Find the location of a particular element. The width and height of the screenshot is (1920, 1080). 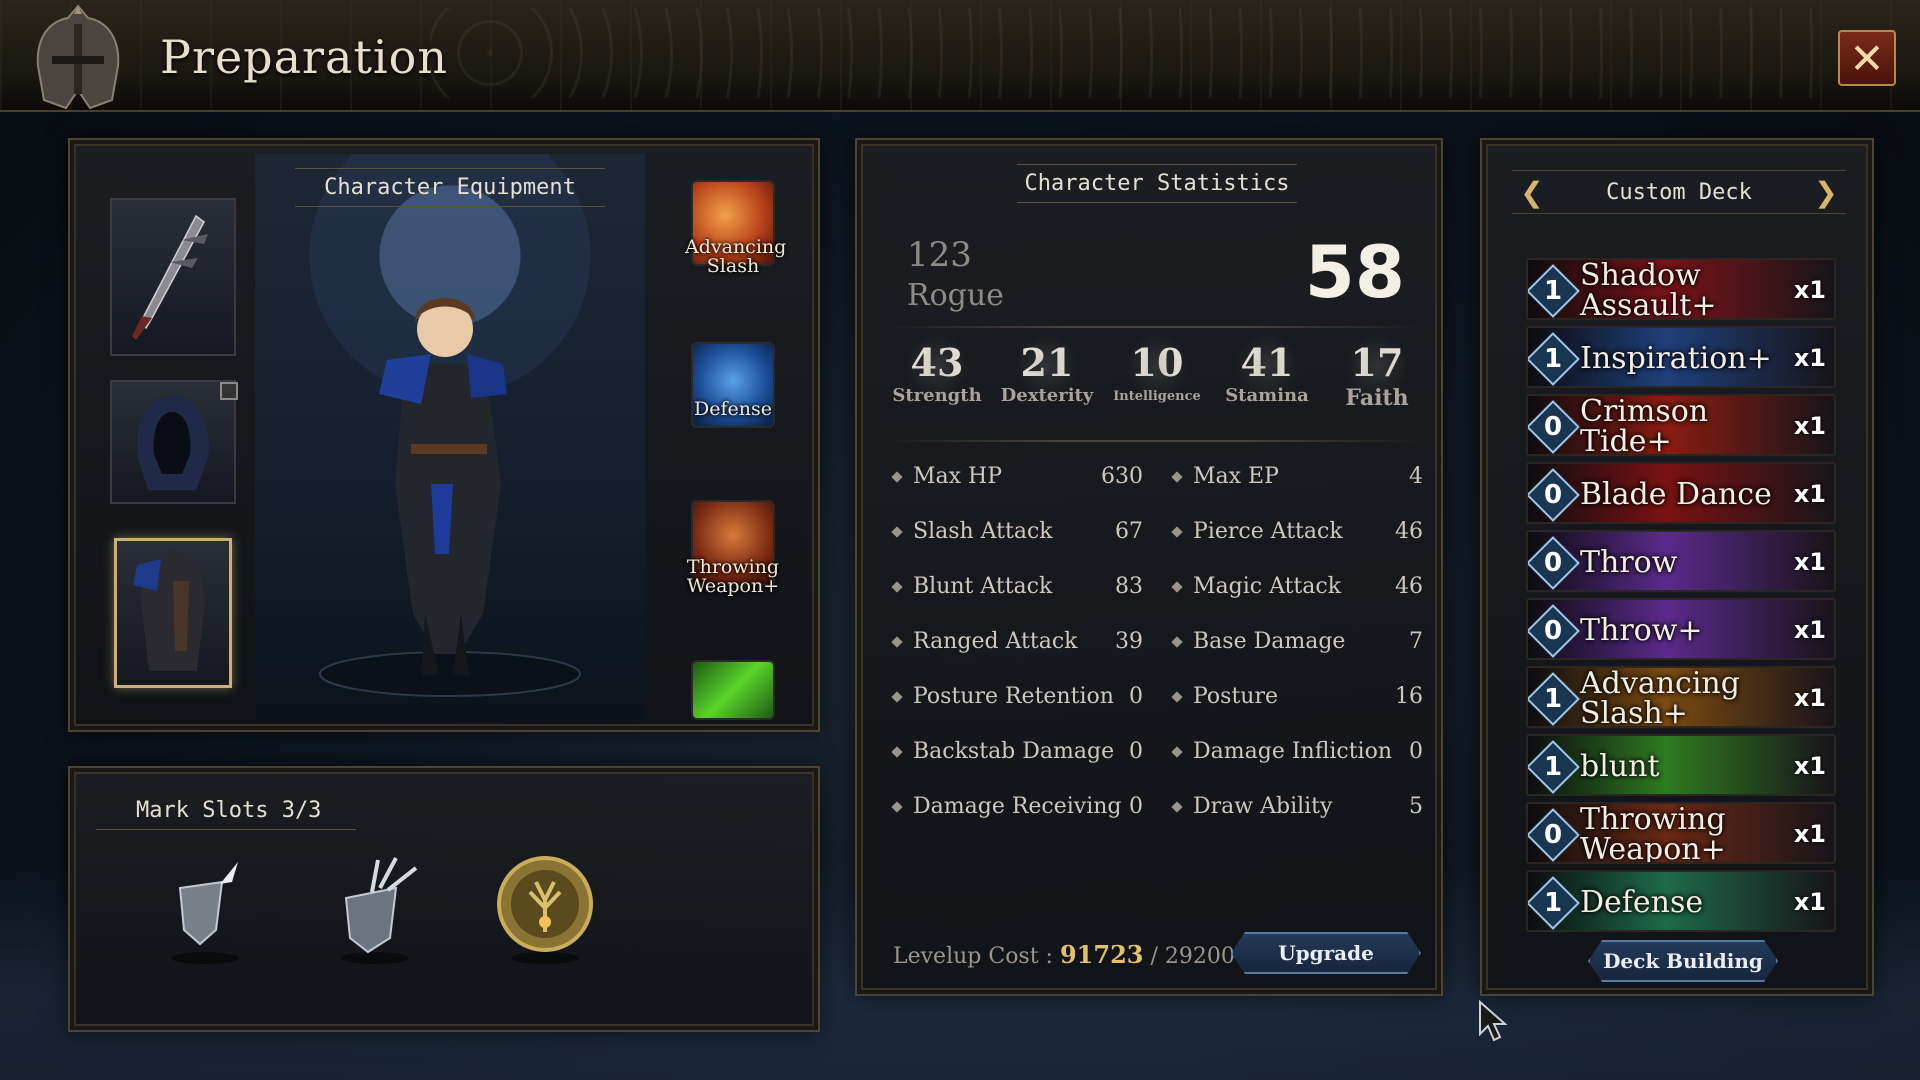

stat-row: Damage Infliction 0 is located at coordinates (1297, 751).